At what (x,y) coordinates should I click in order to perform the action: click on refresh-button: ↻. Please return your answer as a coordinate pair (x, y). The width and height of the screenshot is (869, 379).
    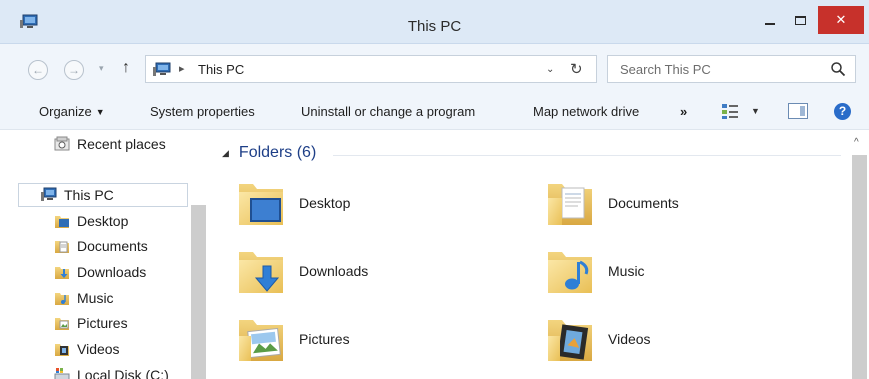
    Looking at the image, I should click on (576, 69).